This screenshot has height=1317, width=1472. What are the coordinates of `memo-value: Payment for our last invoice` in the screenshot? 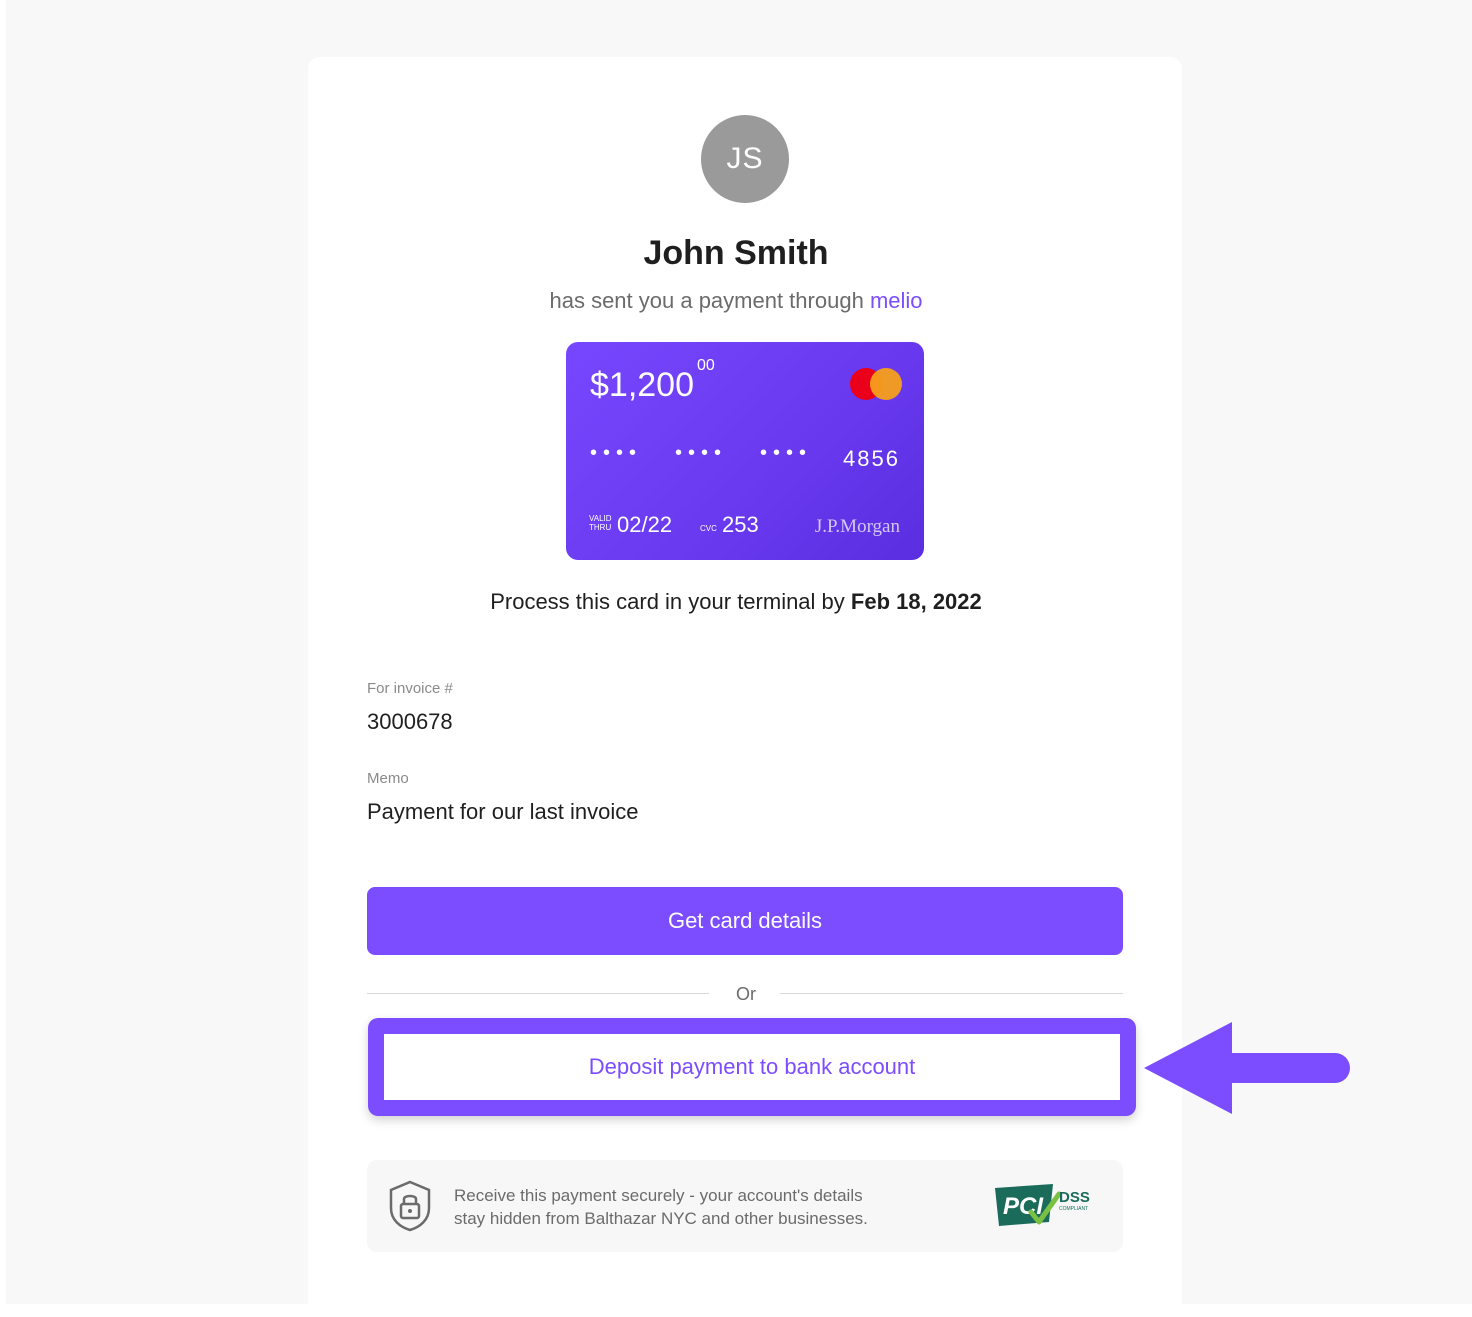 It's located at (503, 811).